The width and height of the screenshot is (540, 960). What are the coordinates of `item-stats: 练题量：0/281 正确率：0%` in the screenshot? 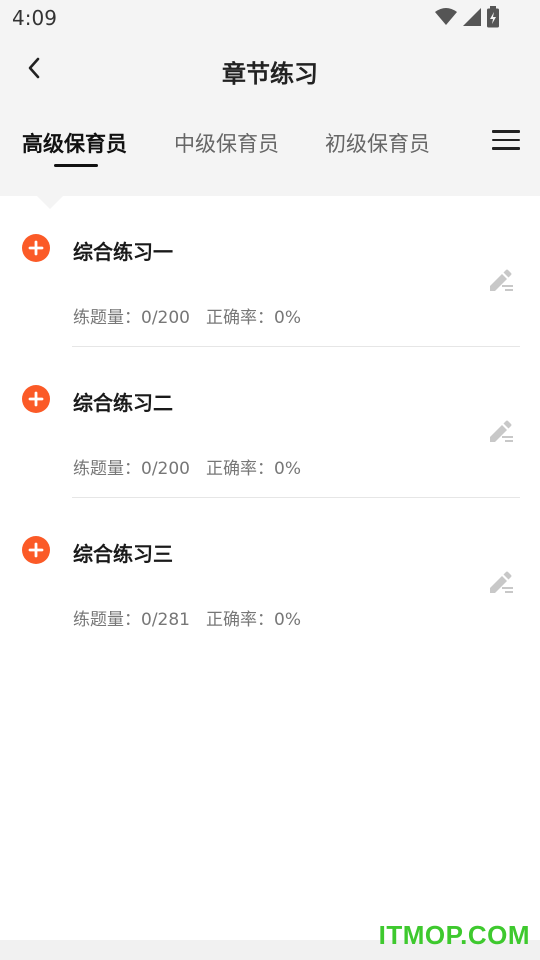 It's located at (187, 617).